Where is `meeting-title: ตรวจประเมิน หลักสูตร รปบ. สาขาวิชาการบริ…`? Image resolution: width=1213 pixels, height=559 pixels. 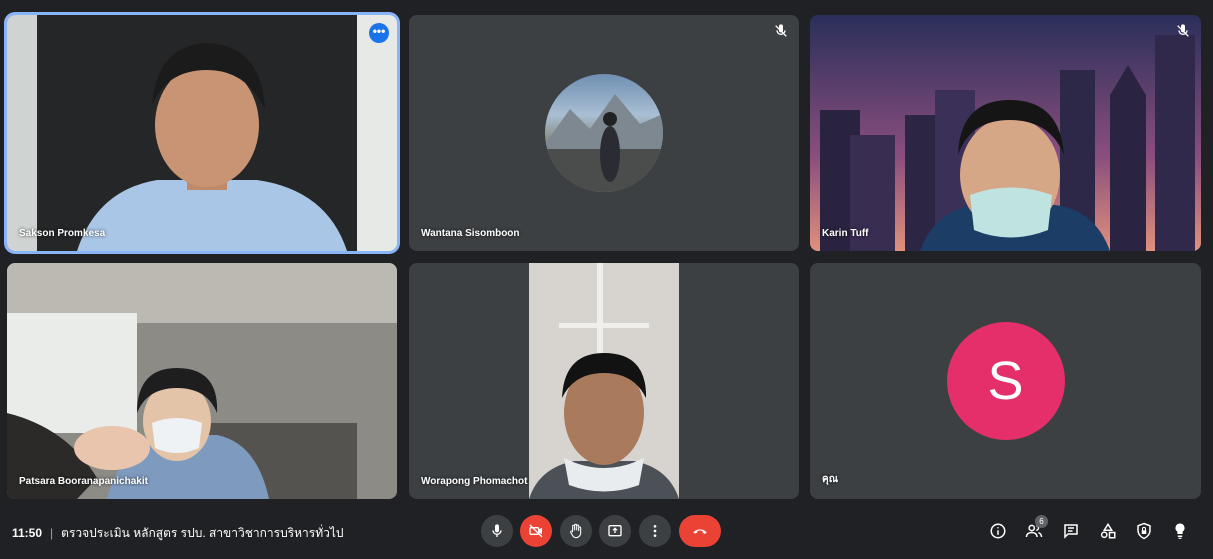 meeting-title: ตรวจประเมิน หลักสูตร รปบ. สาขาวิชาการบริ… is located at coordinates (202, 533).